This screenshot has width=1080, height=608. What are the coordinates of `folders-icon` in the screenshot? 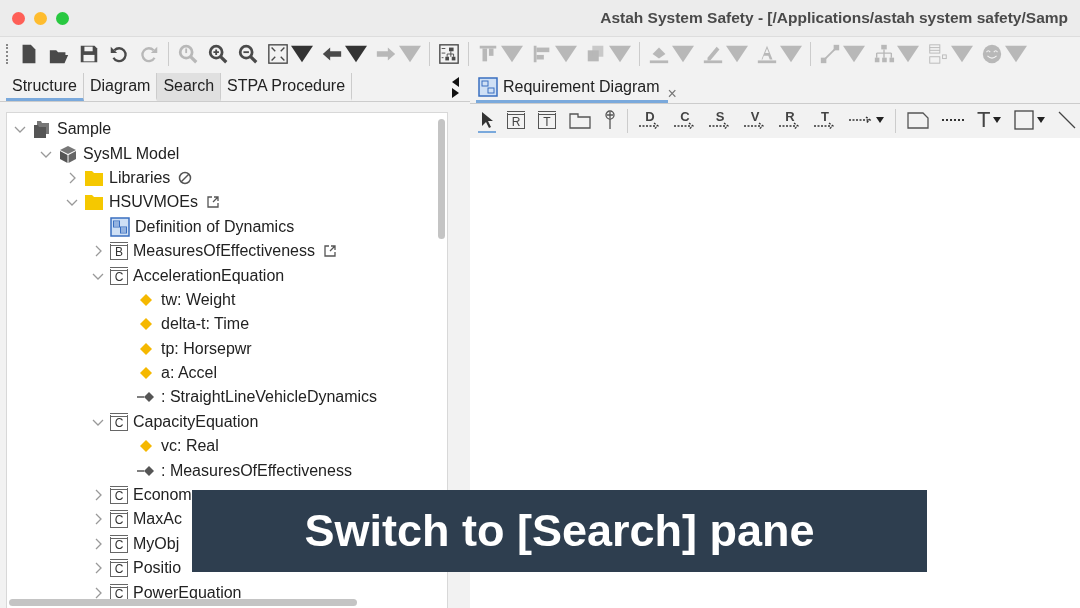 It's located at (42, 129).